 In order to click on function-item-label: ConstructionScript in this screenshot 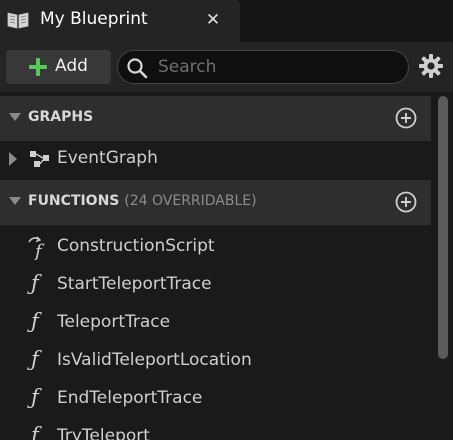, I will do `click(136, 246)`.